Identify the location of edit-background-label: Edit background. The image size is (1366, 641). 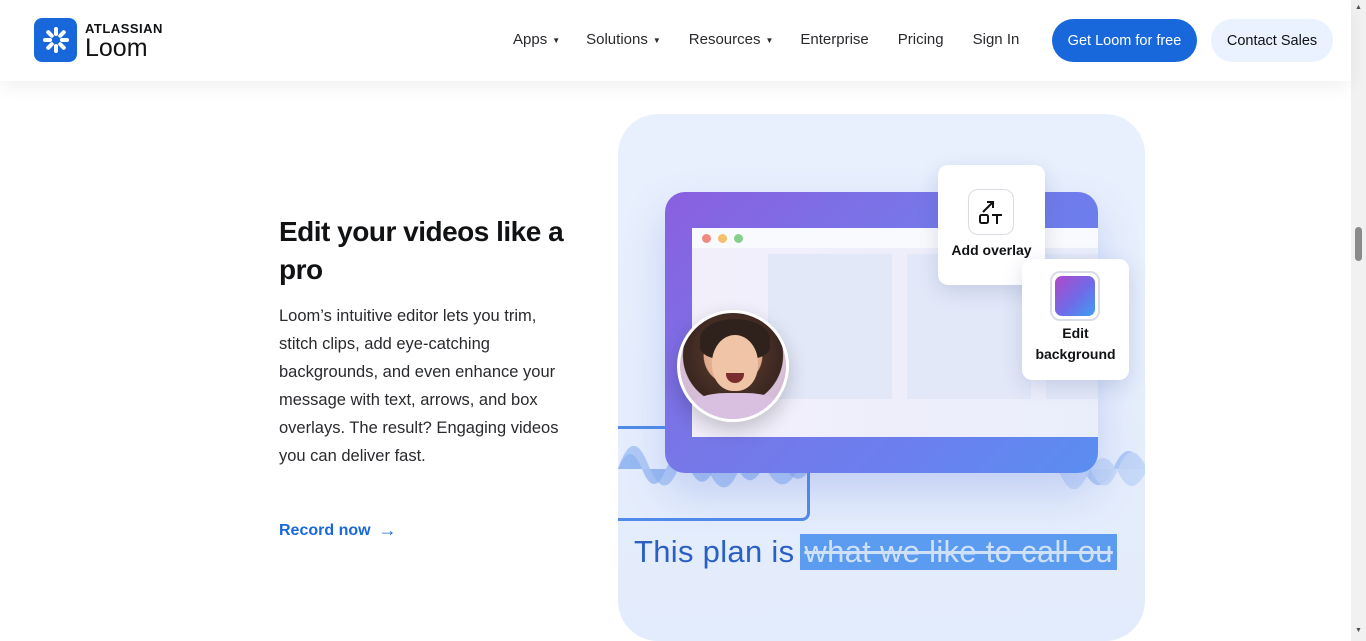
(1075, 343).